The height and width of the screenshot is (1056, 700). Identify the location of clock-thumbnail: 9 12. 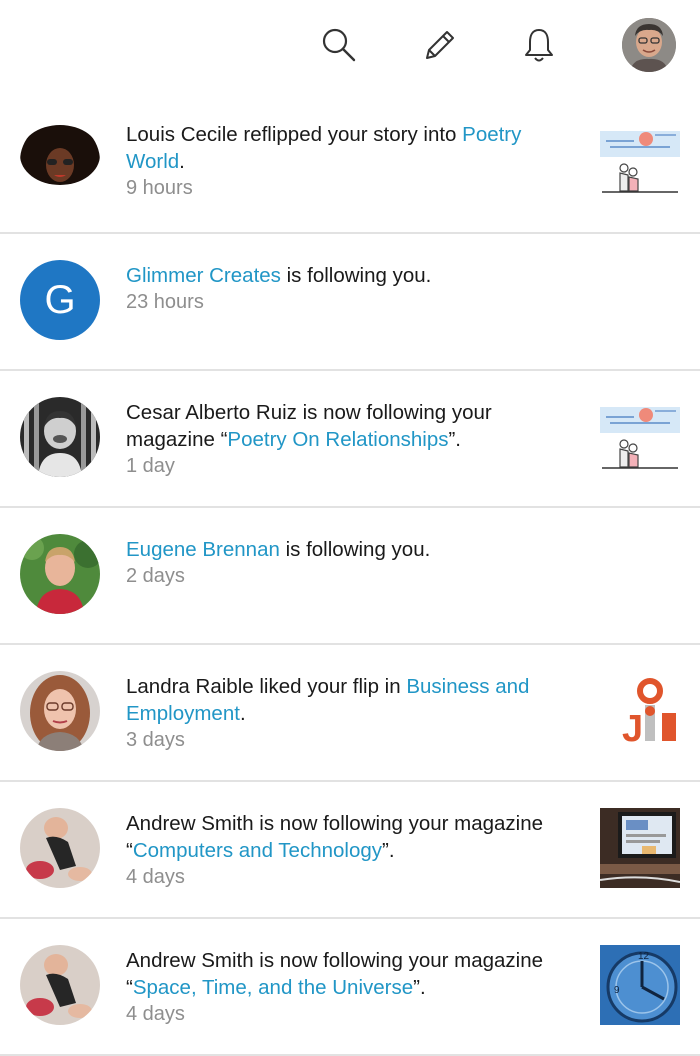
(640, 985).